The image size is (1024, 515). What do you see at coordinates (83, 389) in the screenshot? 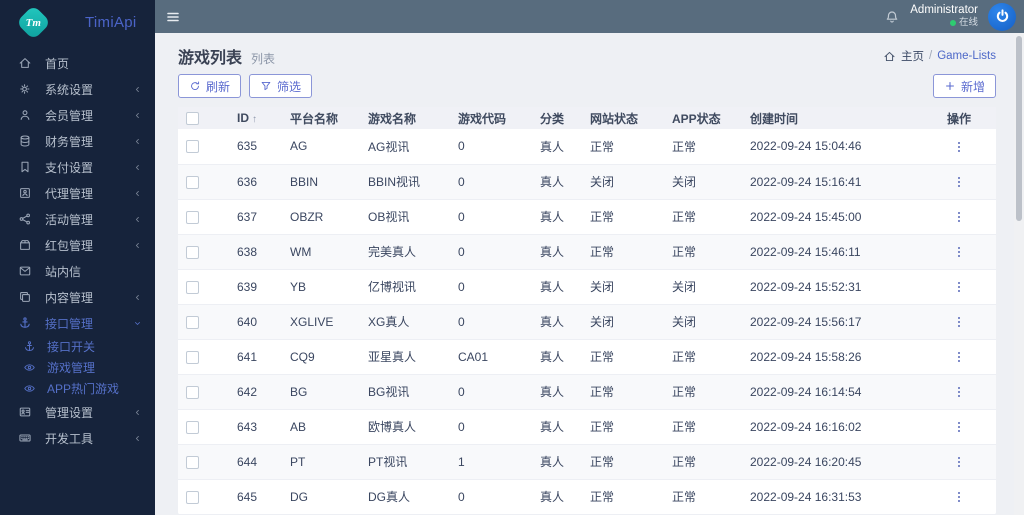
I see `sidebar-subitem-label: APP热门游戏` at bounding box center [83, 389].